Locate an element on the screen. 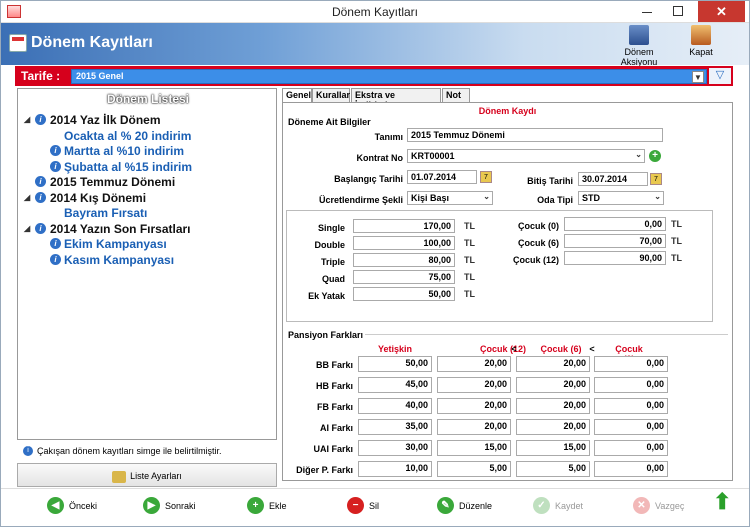 Image resolution: width=750 pixels, height=527 pixels. tab-ekstra: Ekstra ve İndirimler is located at coordinates (396, 99).